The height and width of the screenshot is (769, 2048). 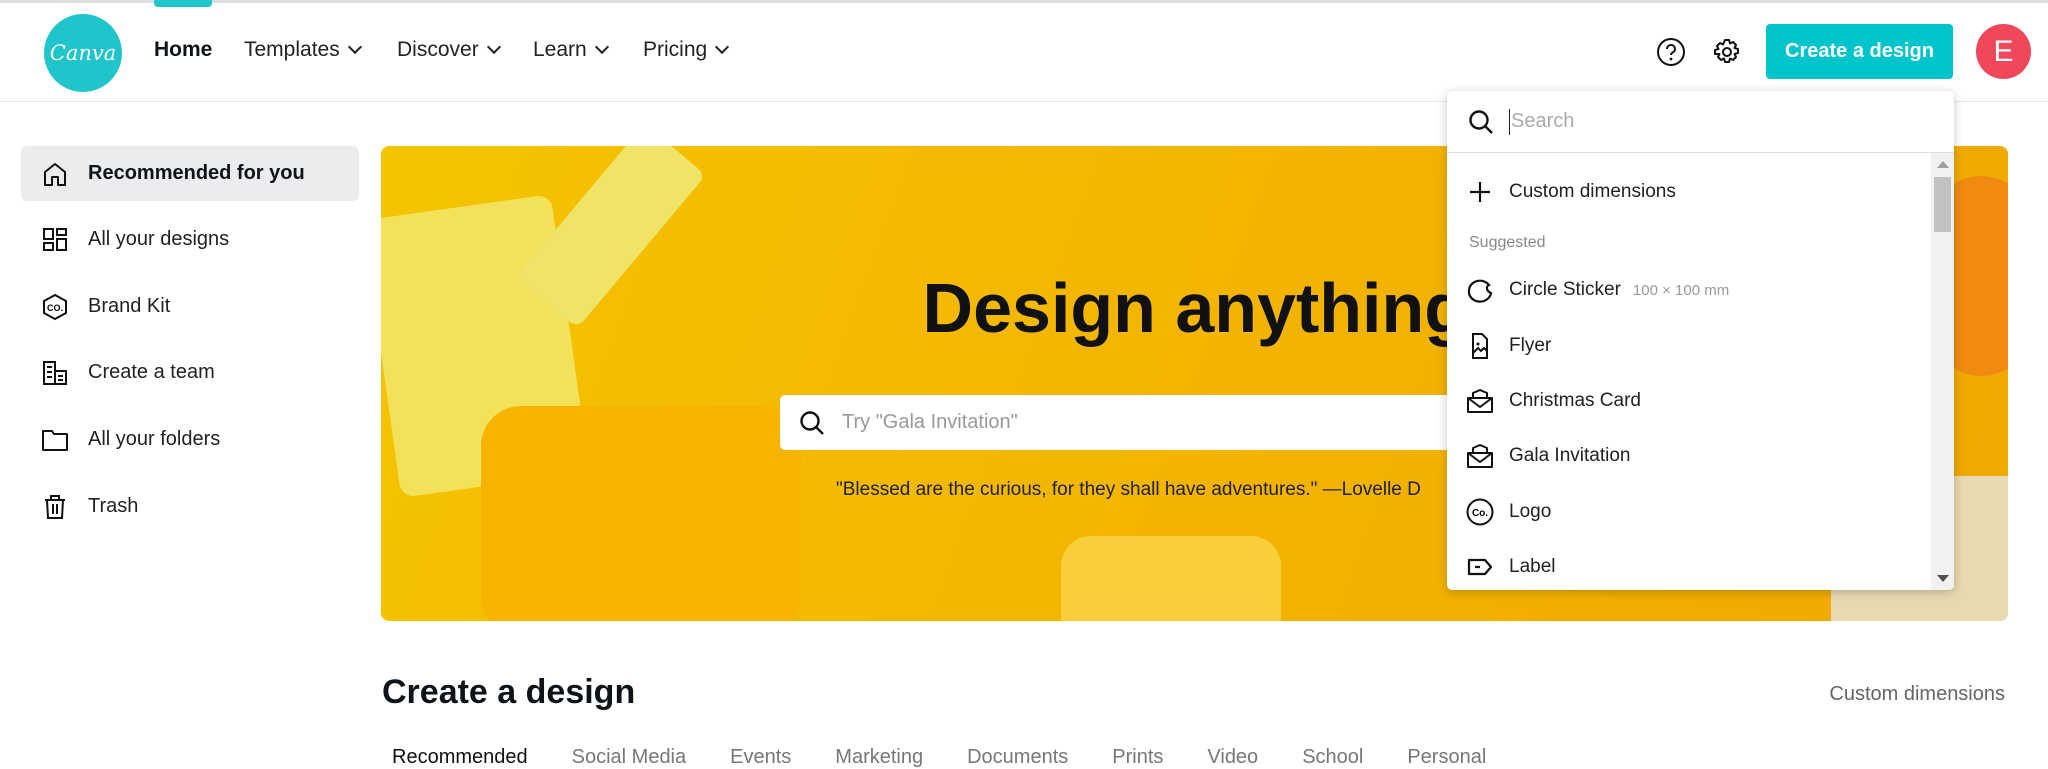 I want to click on sidebar-item-label: Brand Kit, so click(x=129, y=306).